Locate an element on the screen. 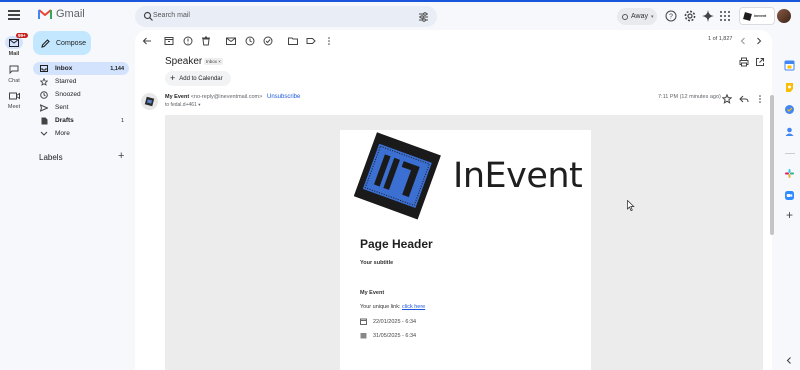 The image size is (800, 370). zoom-addon-icon is located at coordinates (789, 195).